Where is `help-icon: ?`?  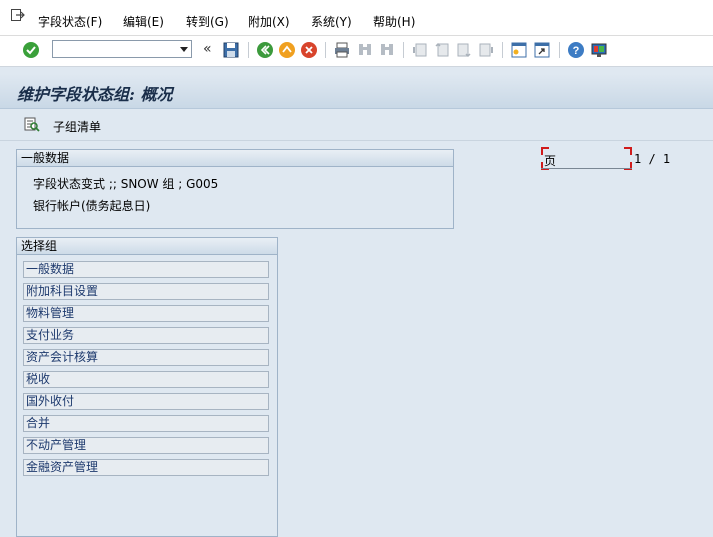
help-icon: ? is located at coordinates (576, 50).